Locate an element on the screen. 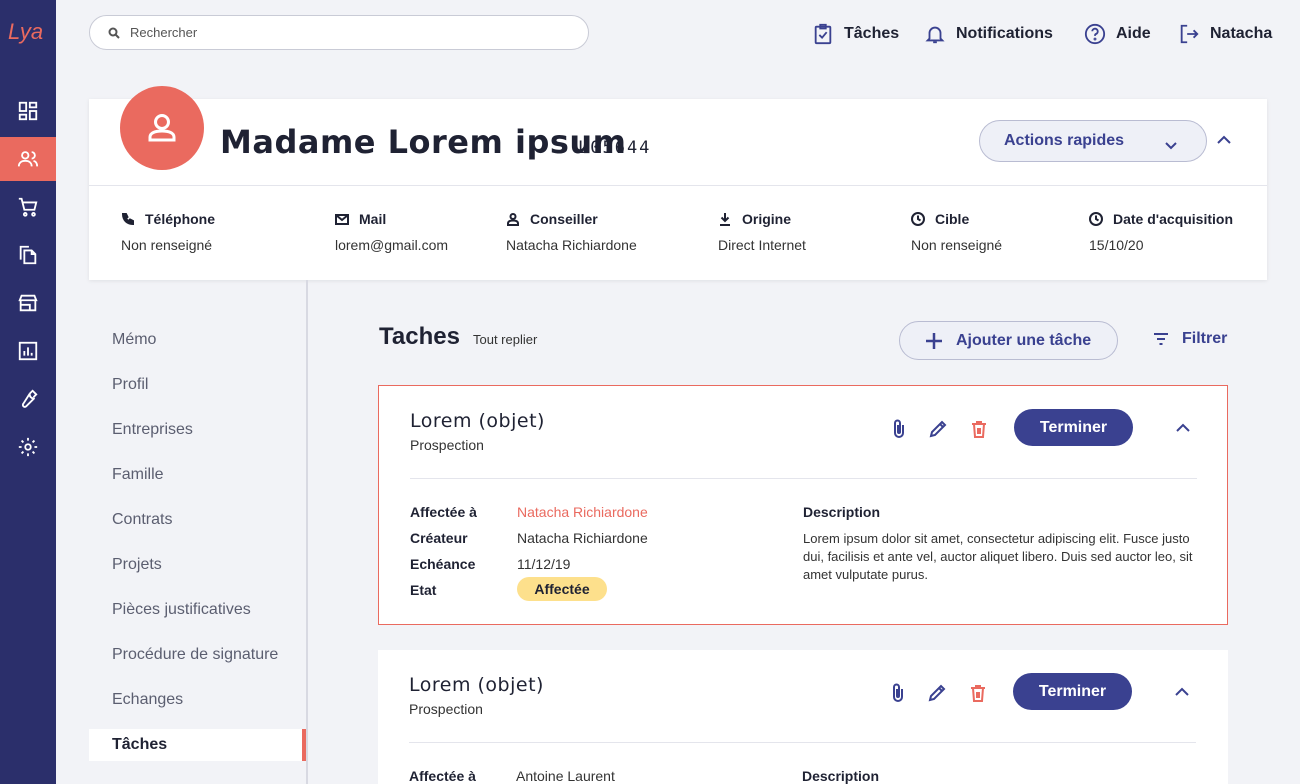 The image size is (1300, 784). bell-icon is located at coordinates (935, 35).